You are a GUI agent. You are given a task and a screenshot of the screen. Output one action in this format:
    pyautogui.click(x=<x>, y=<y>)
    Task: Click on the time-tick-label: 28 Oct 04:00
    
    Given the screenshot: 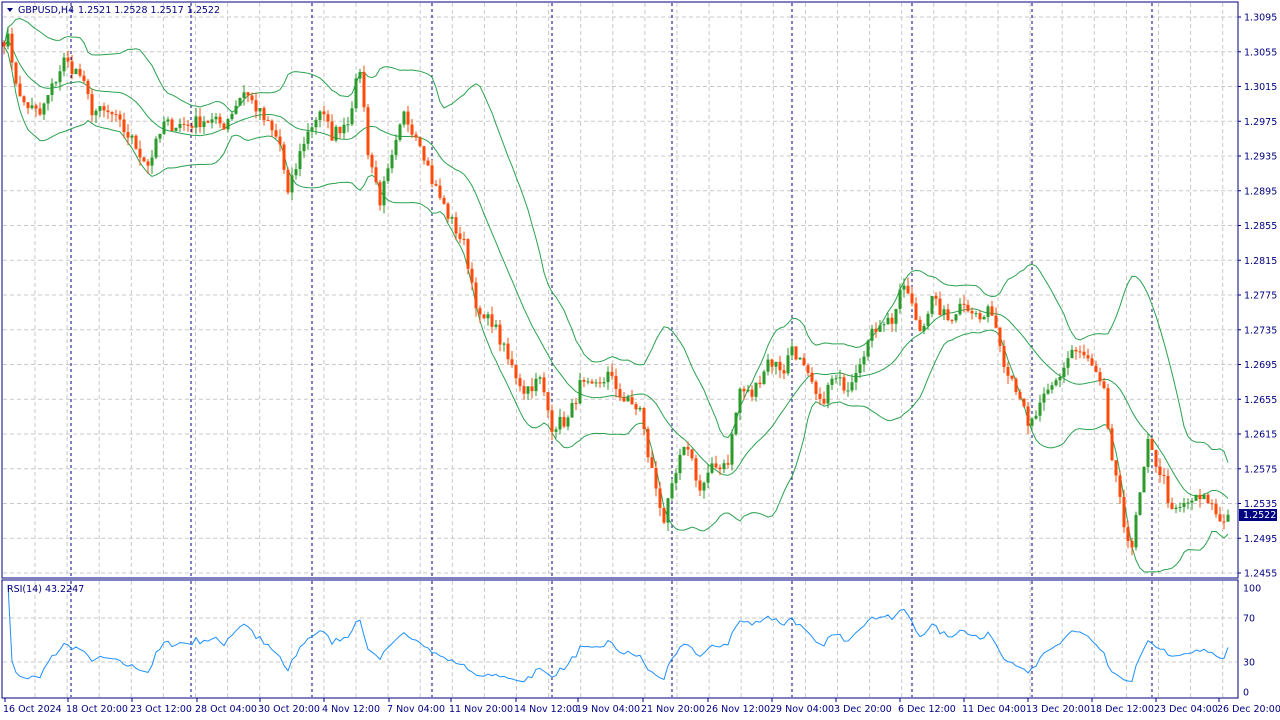 What is the action you would take?
    pyautogui.click(x=226, y=709)
    